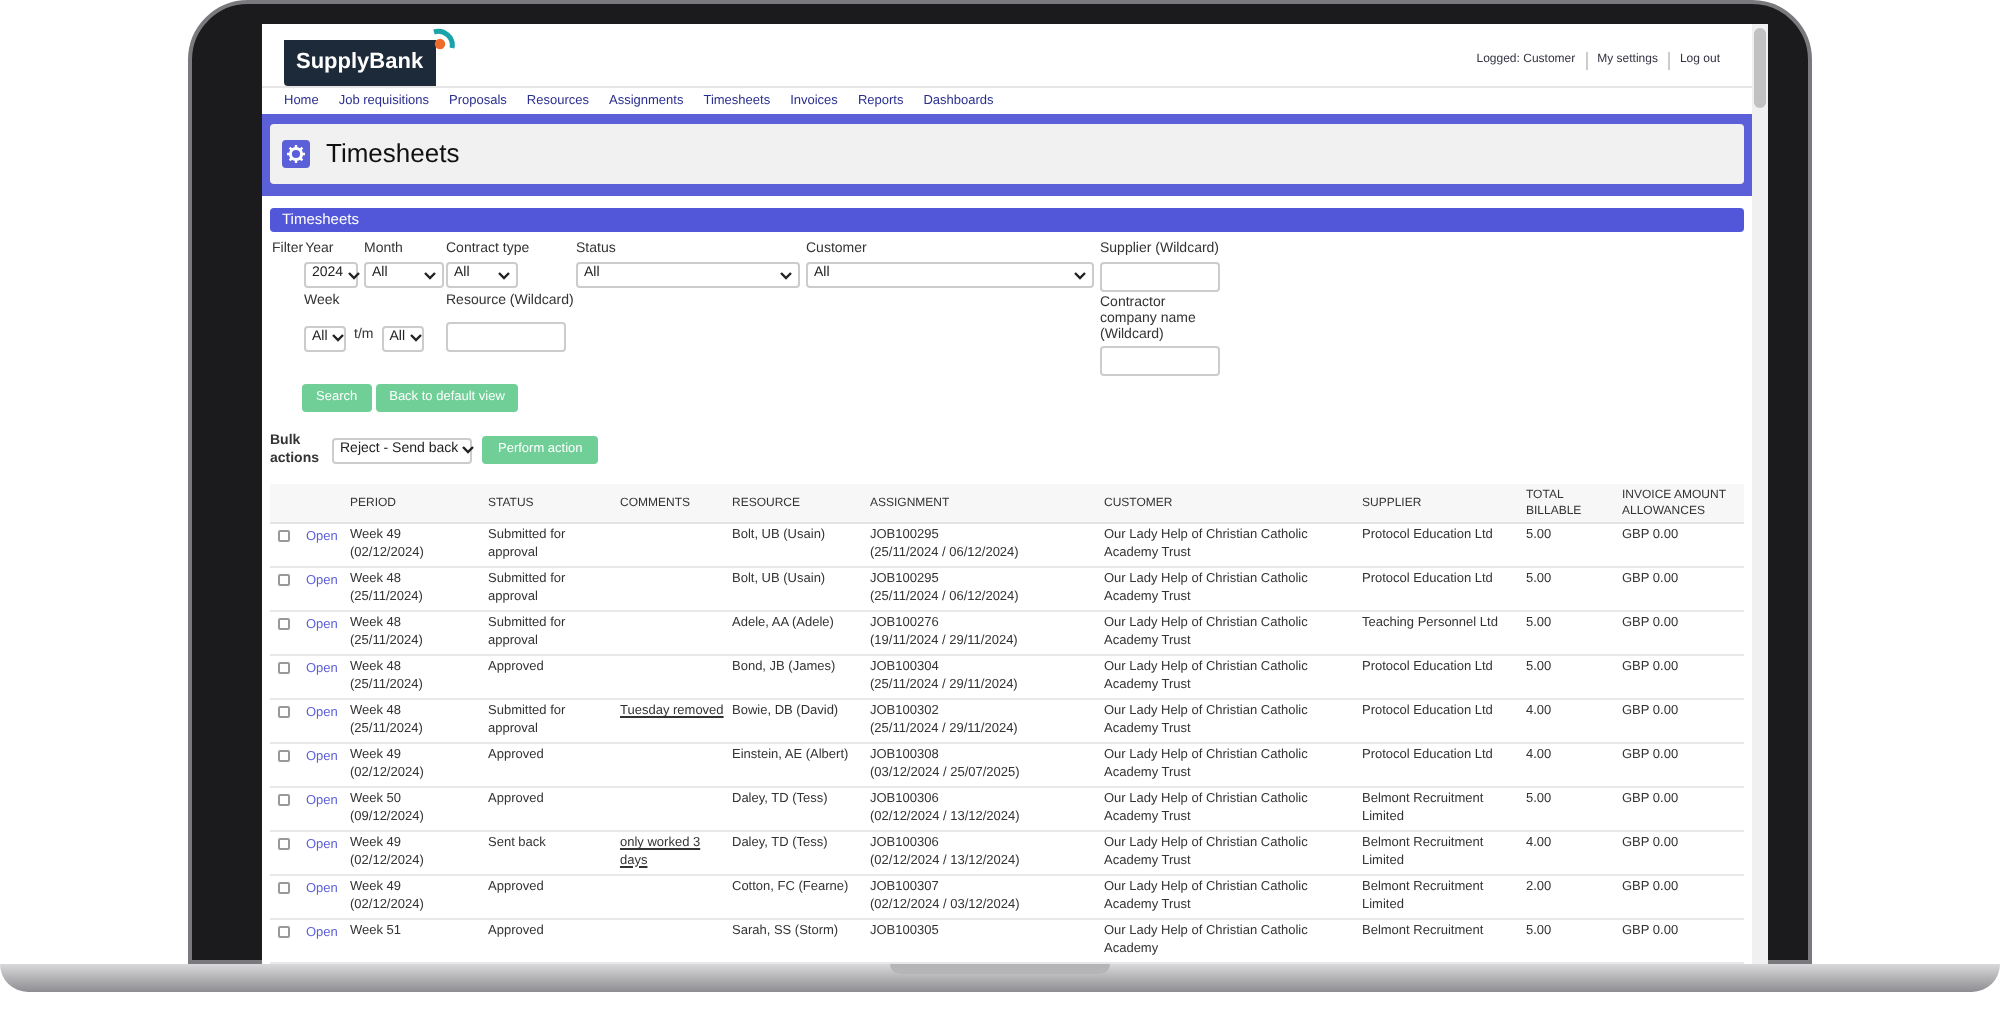 The width and height of the screenshot is (2000, 1014). I want to click on settings-icon, so click(296, 153).